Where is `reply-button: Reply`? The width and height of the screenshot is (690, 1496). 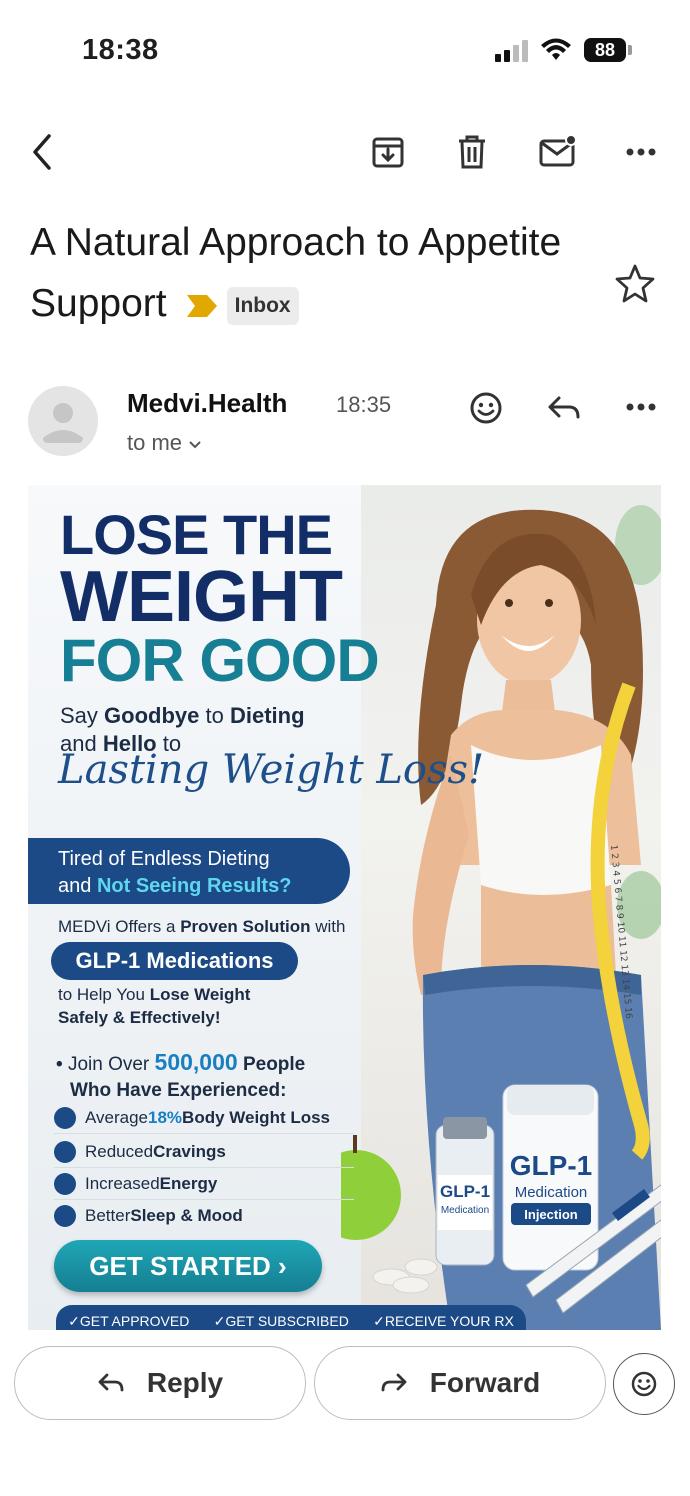 reply-button: Reply is located at coordinates (160, 1383).